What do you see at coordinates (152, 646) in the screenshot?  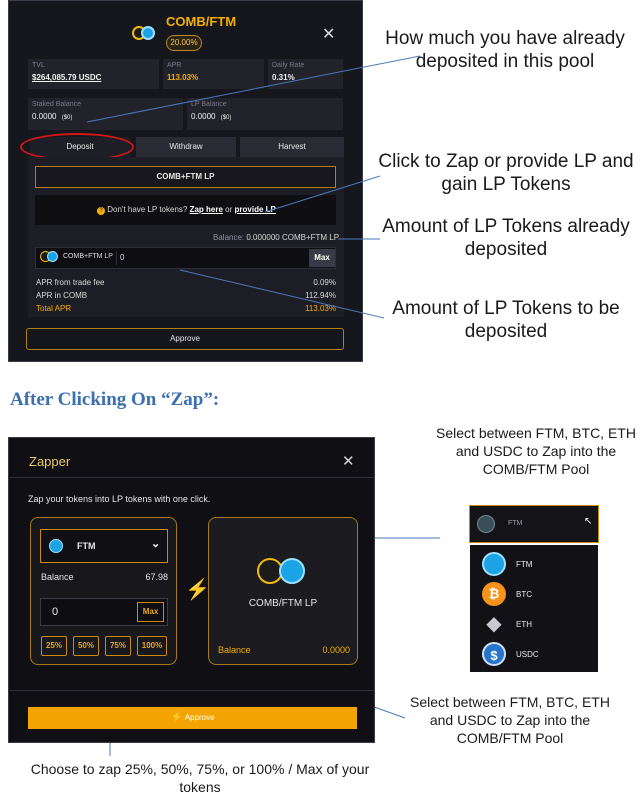 I see `percent-100-button: 100%` at bounding box center [152, 646].